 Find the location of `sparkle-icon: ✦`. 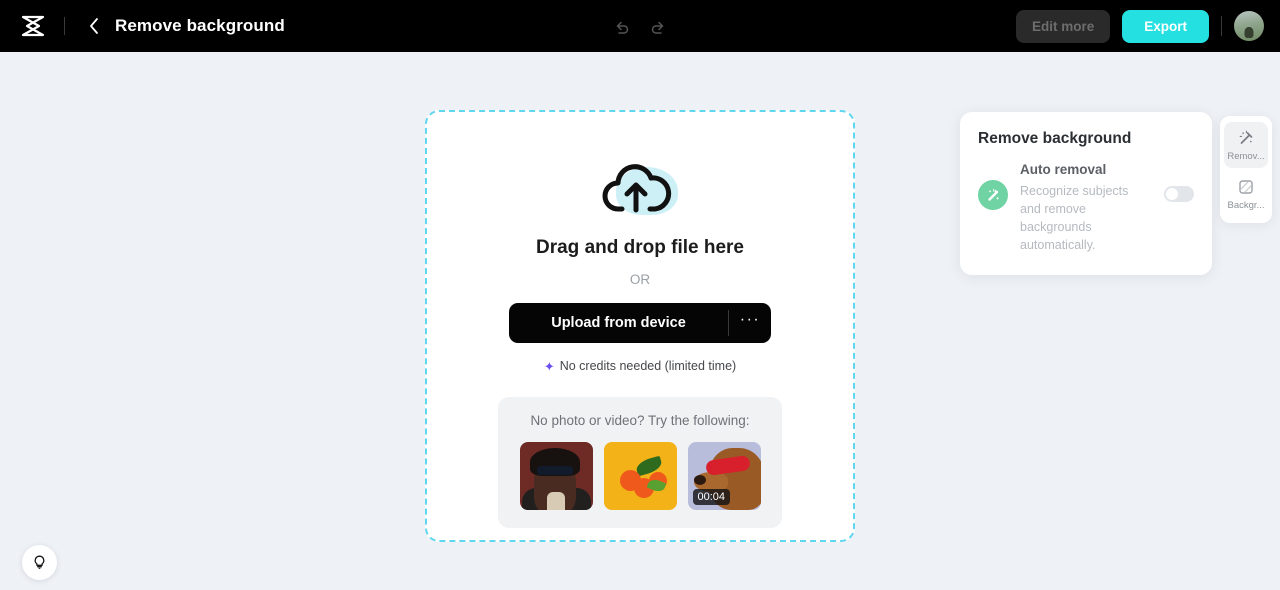

sparkle-icon: ✦ is located at coordinates (549, 366).